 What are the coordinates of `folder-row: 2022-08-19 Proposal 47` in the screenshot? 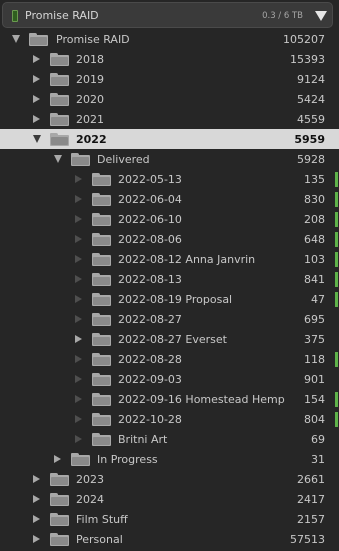 It's located at (169, 299).